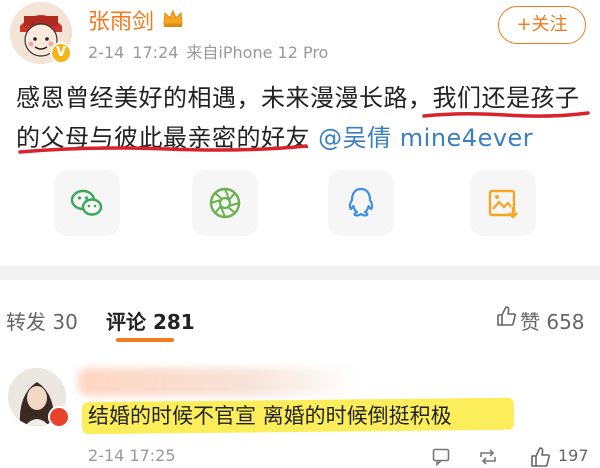 The image size is (600, 468). What do you see at coordinates (270, 416) in the screenshot?
I see `comment-text: 结婚的时候不官宣 离婚的时候倒挺积极` at bounding box center [270, 416].